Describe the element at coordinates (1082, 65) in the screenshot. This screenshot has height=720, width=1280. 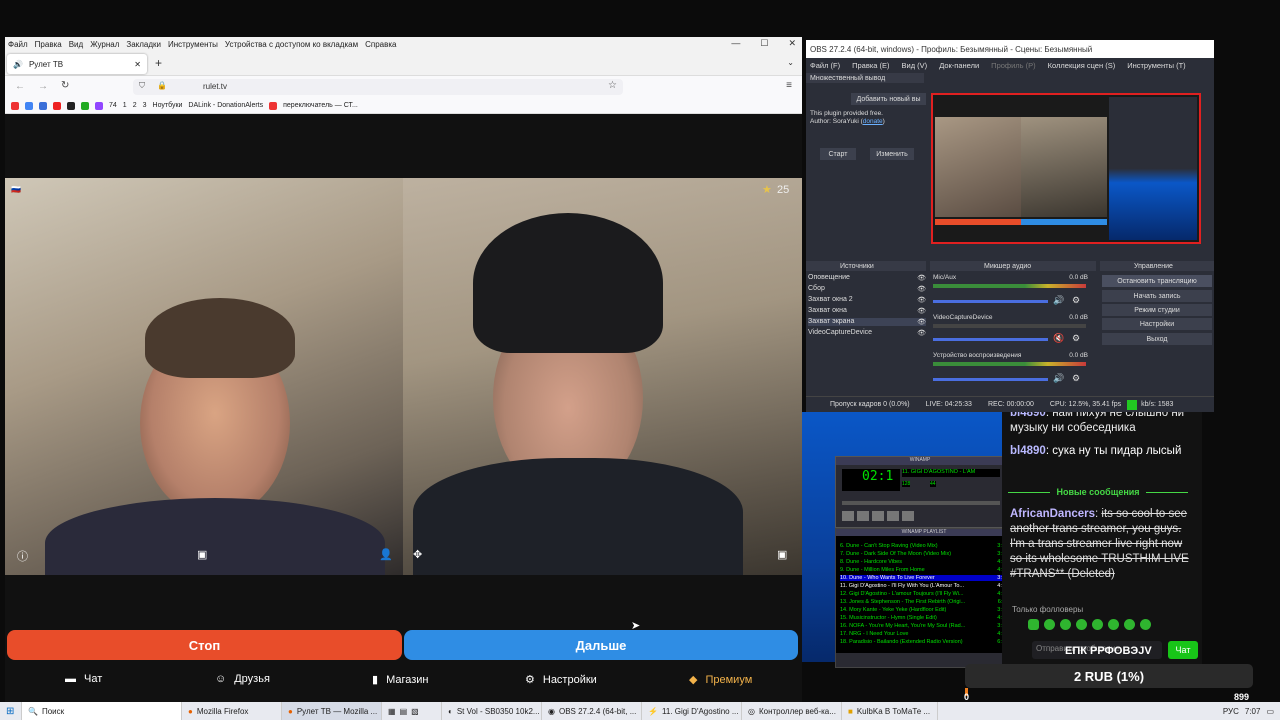
I see `obs-menu-scenes: Коллекция сцен (S)` at that location.